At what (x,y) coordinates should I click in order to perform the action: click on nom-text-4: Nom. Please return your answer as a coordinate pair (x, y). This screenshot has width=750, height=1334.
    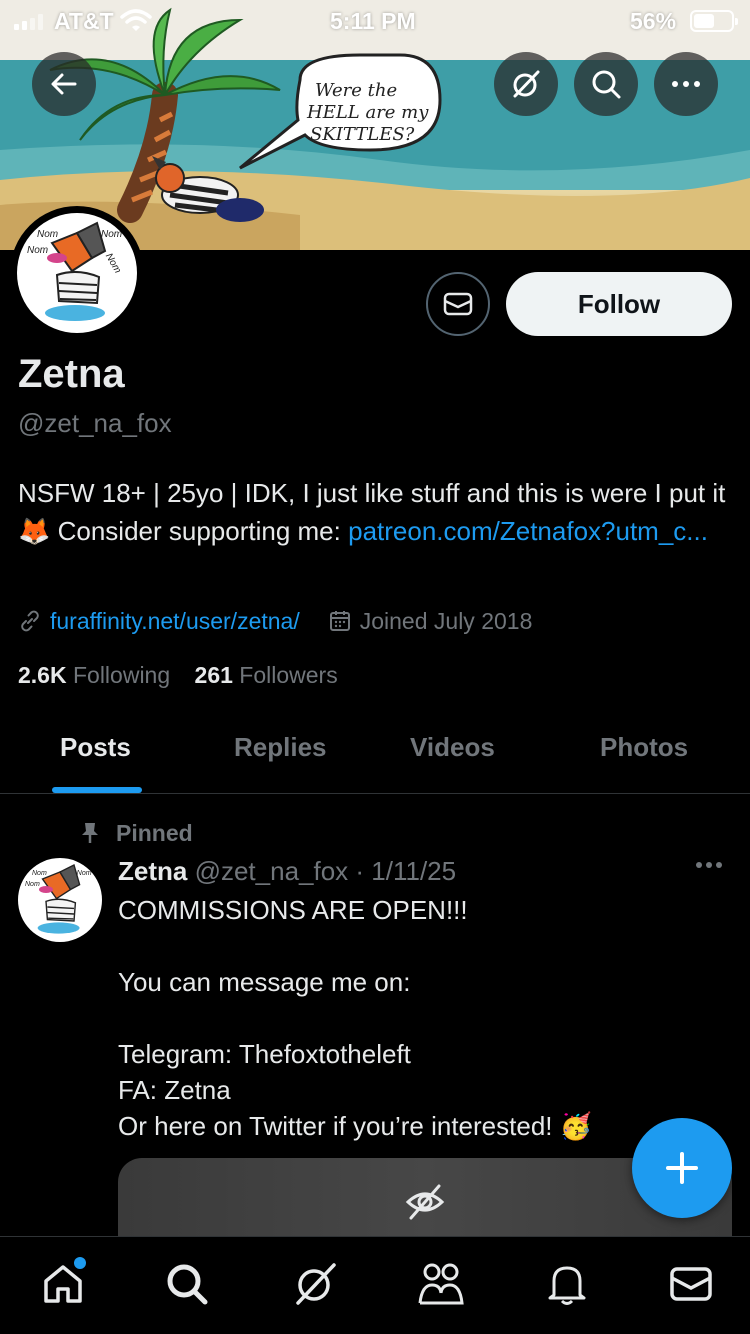
    Looking at the image, I should click on (113, 264).